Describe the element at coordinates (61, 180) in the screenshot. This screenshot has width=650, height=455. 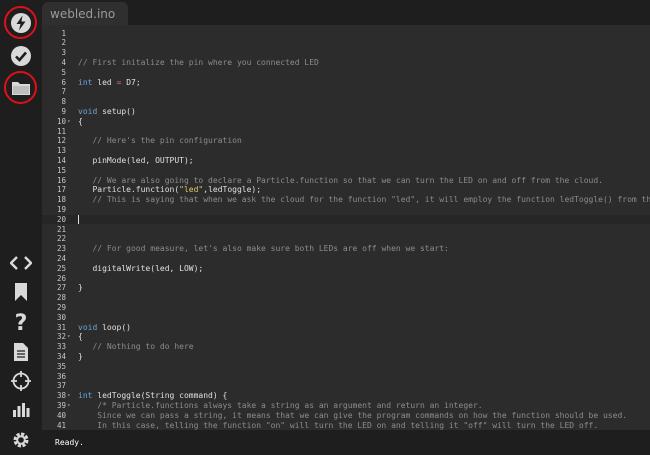
I see `line-number: 16` at that location.